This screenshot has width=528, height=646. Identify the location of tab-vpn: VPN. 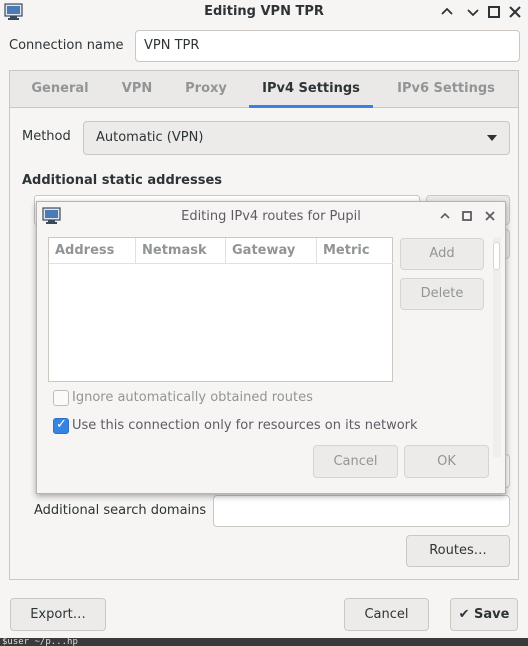
(137, 89).